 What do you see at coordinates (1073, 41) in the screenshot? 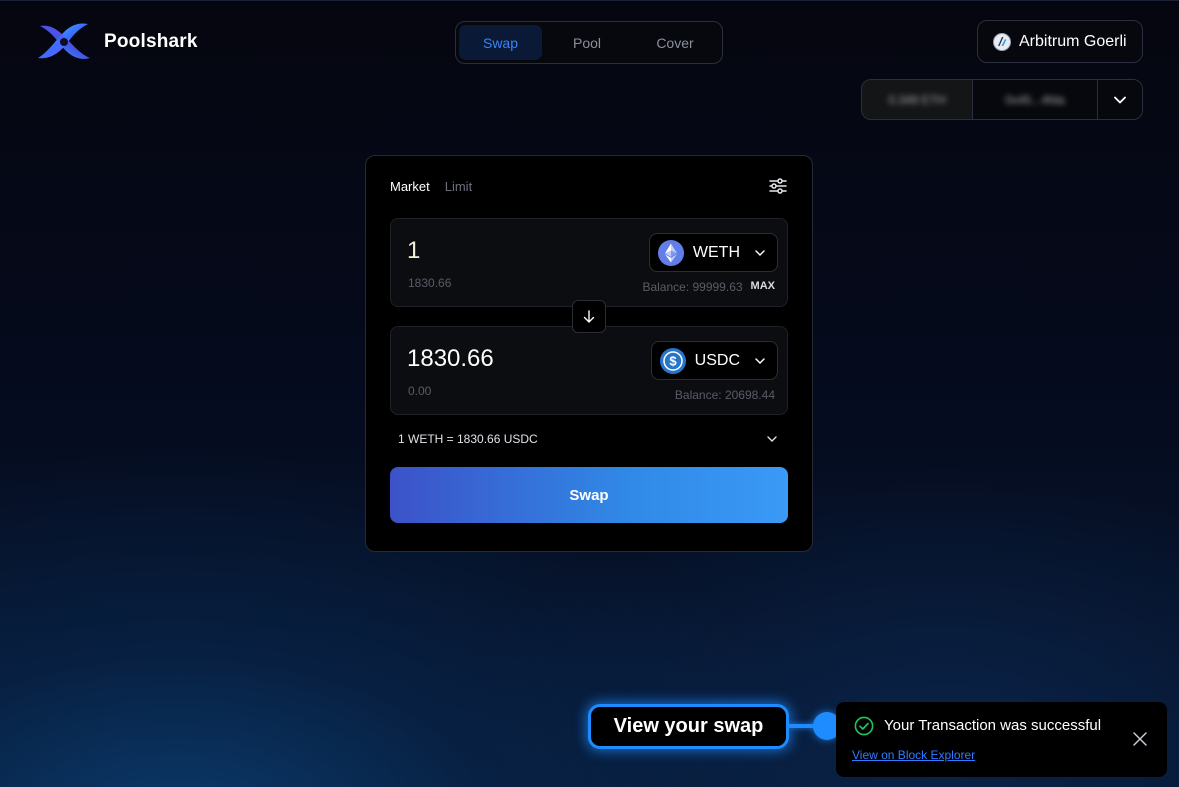
I see `network-label: Arbitrum Goerli` at bounding box center [1073, 41].